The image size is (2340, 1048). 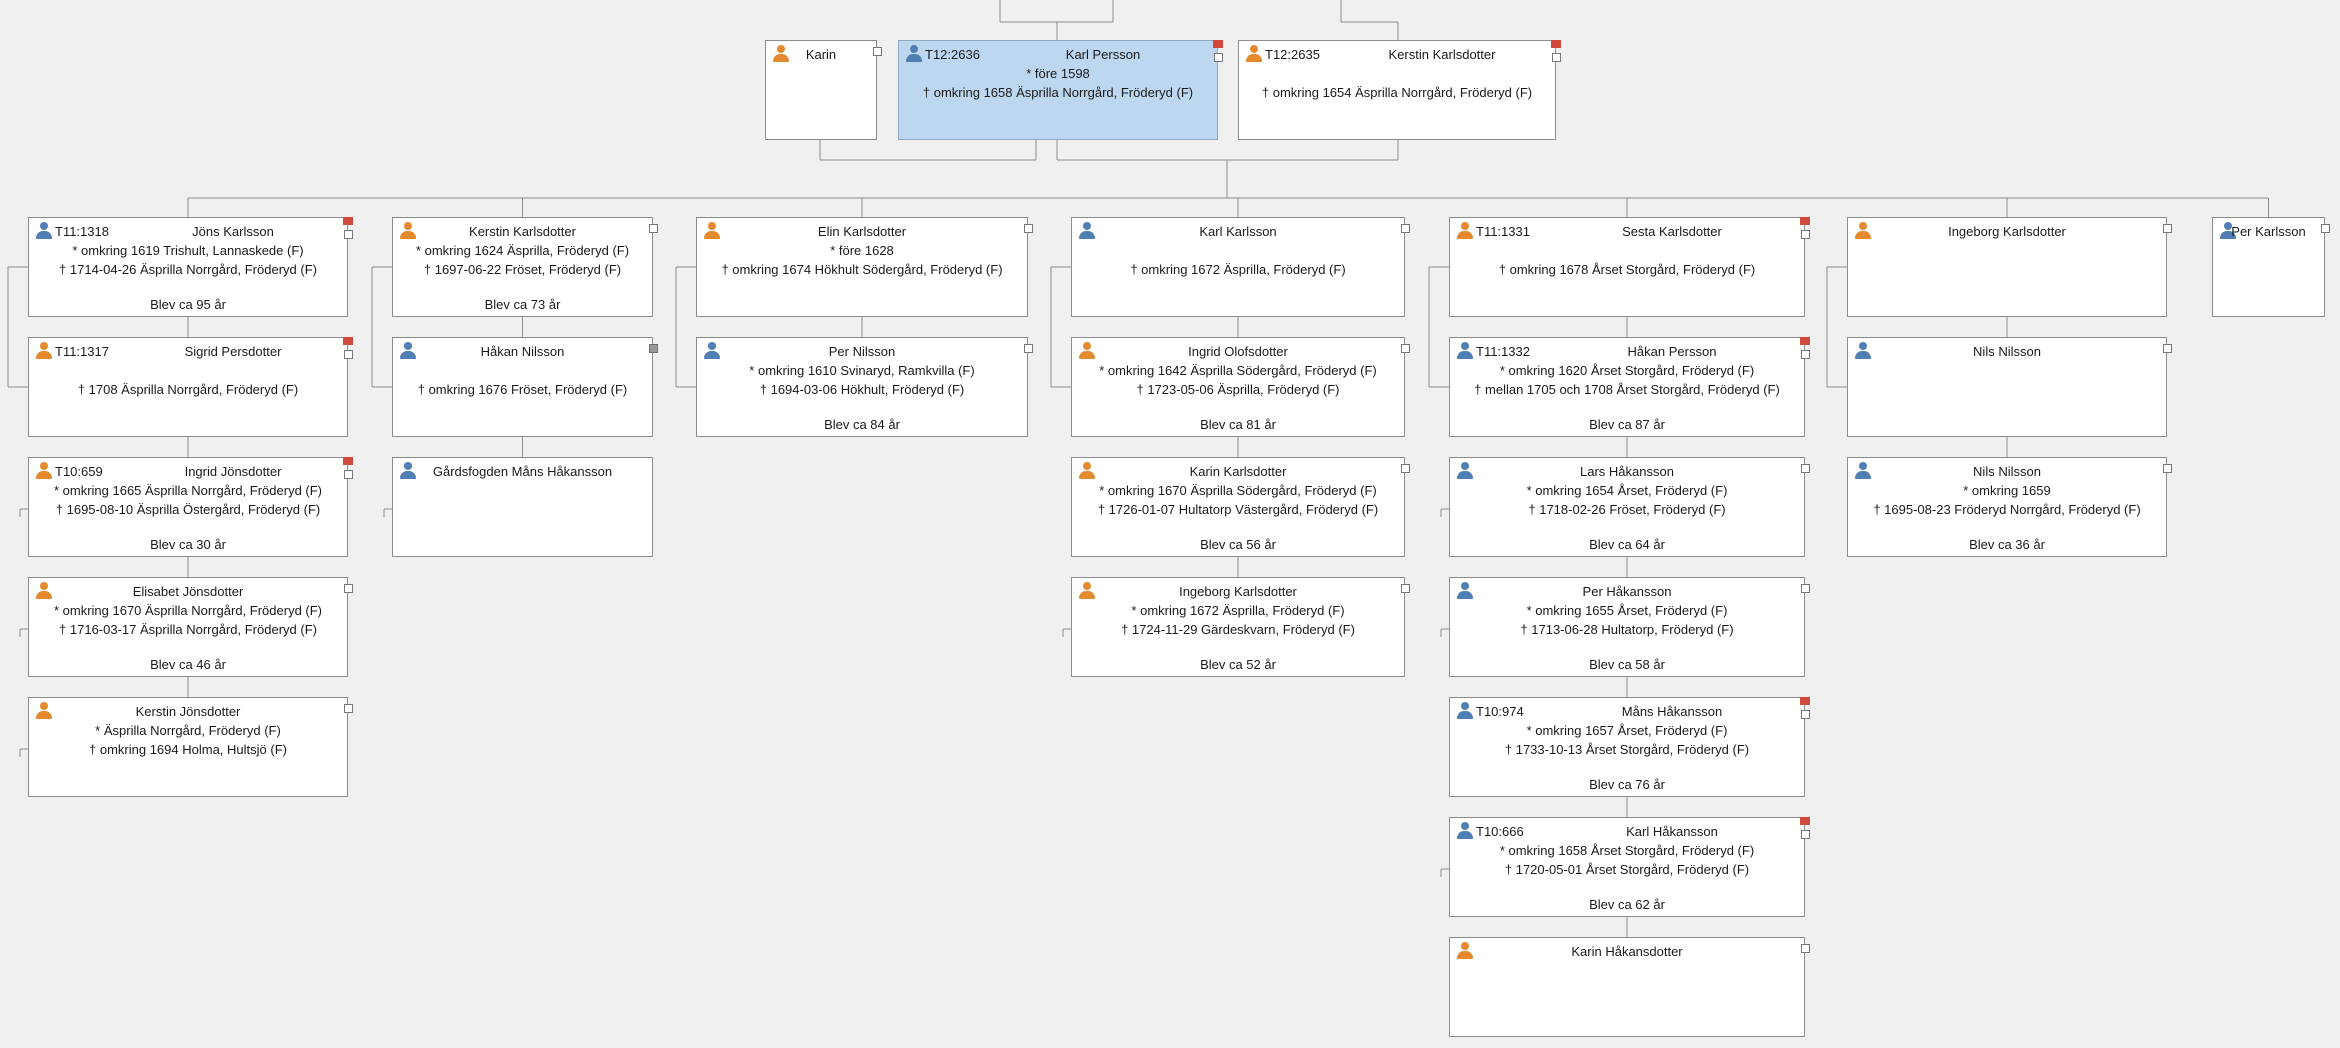 What do you see at coordinates (188, 304) in the screenshot?
I see `lifespan-info: Blev ca 95 år` at bounding box center [188, 304].